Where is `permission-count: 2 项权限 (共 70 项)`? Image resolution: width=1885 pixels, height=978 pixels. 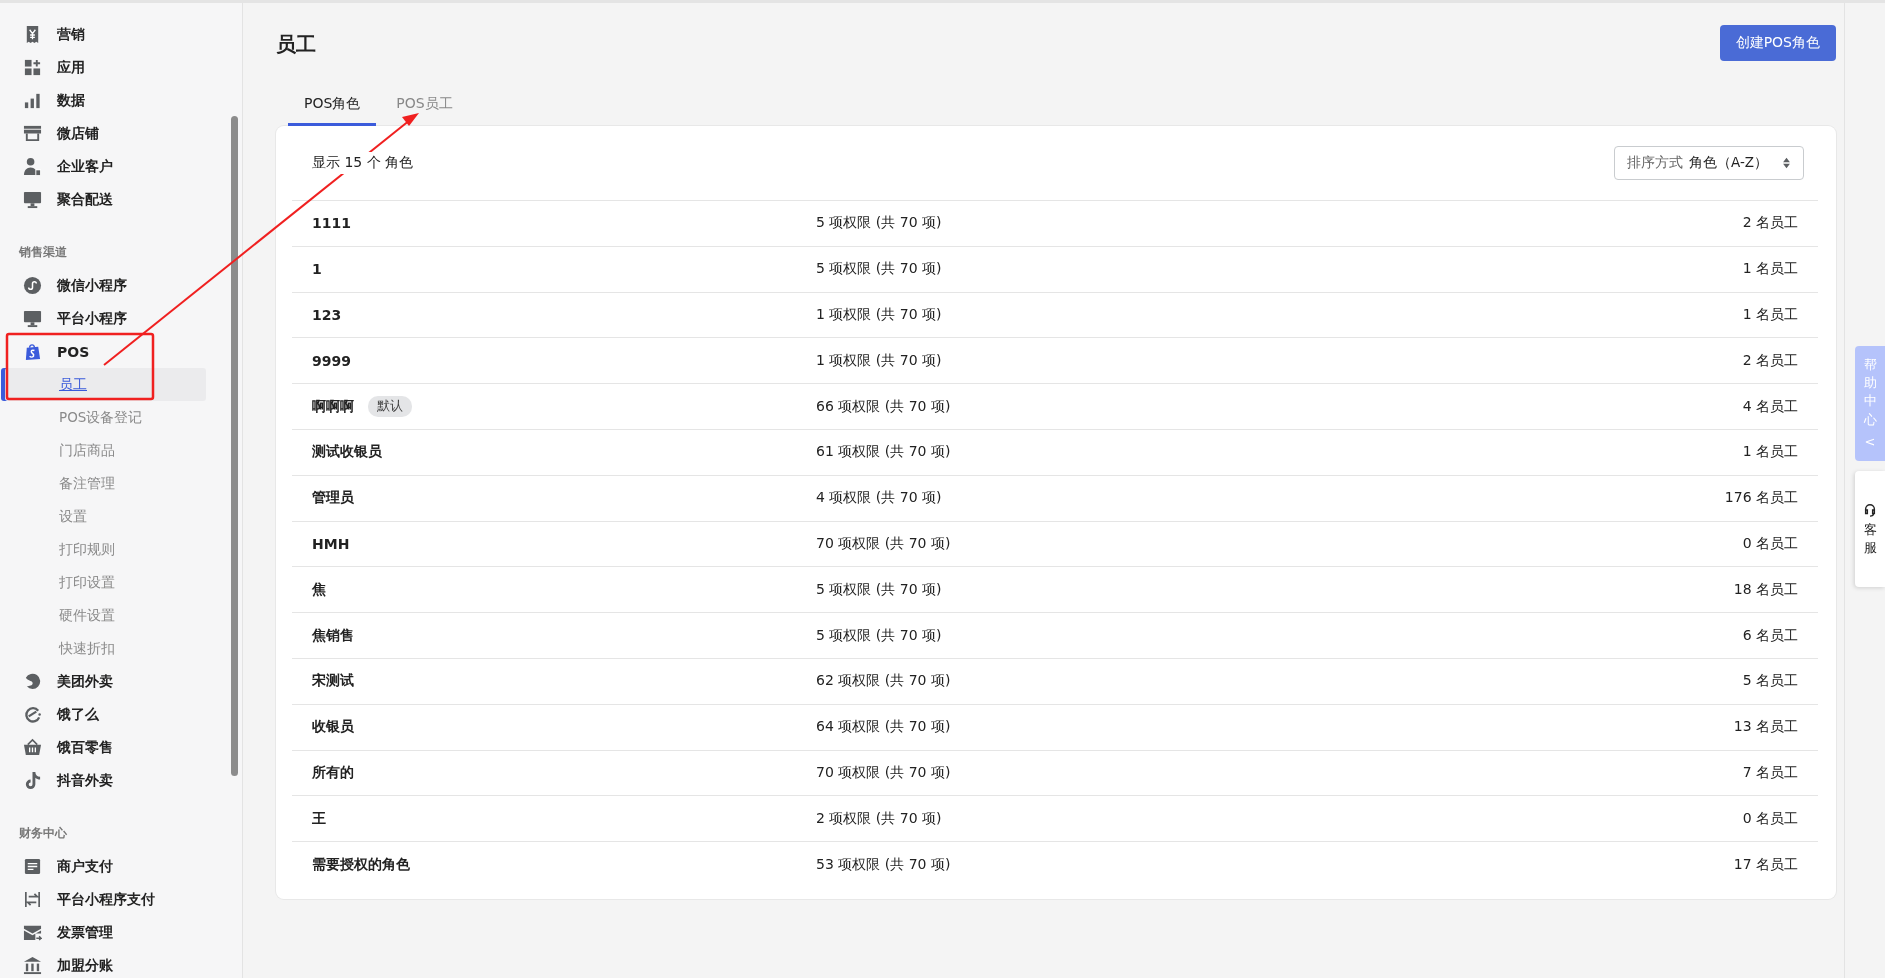
permission-count: 2 项权限 (共 70 项) is located at coordinates (879, 818).